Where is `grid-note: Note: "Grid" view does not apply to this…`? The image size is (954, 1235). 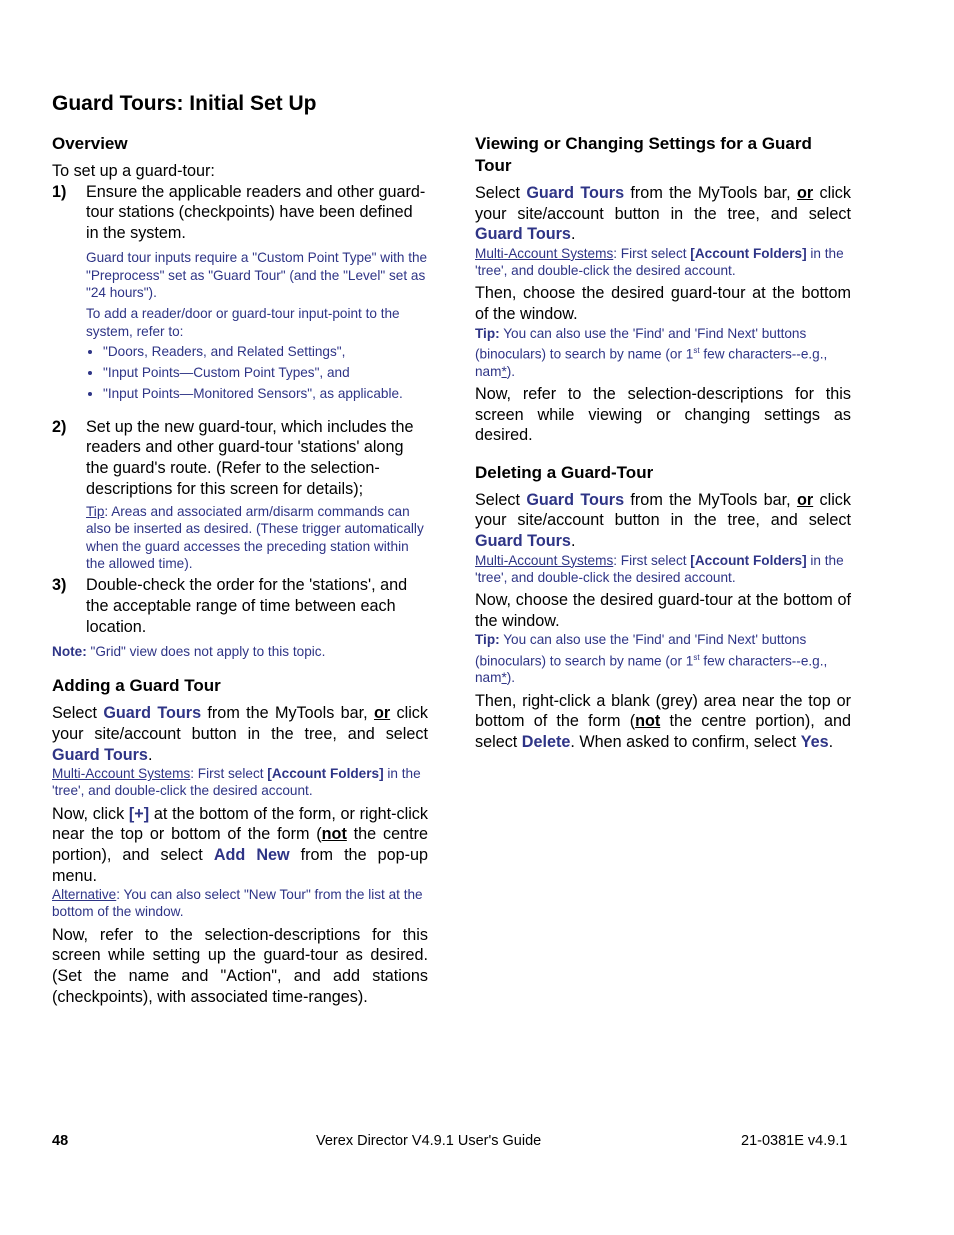 grid-note: Note: "Grid" view does not apply to this… is located at coordinates (240, 651).